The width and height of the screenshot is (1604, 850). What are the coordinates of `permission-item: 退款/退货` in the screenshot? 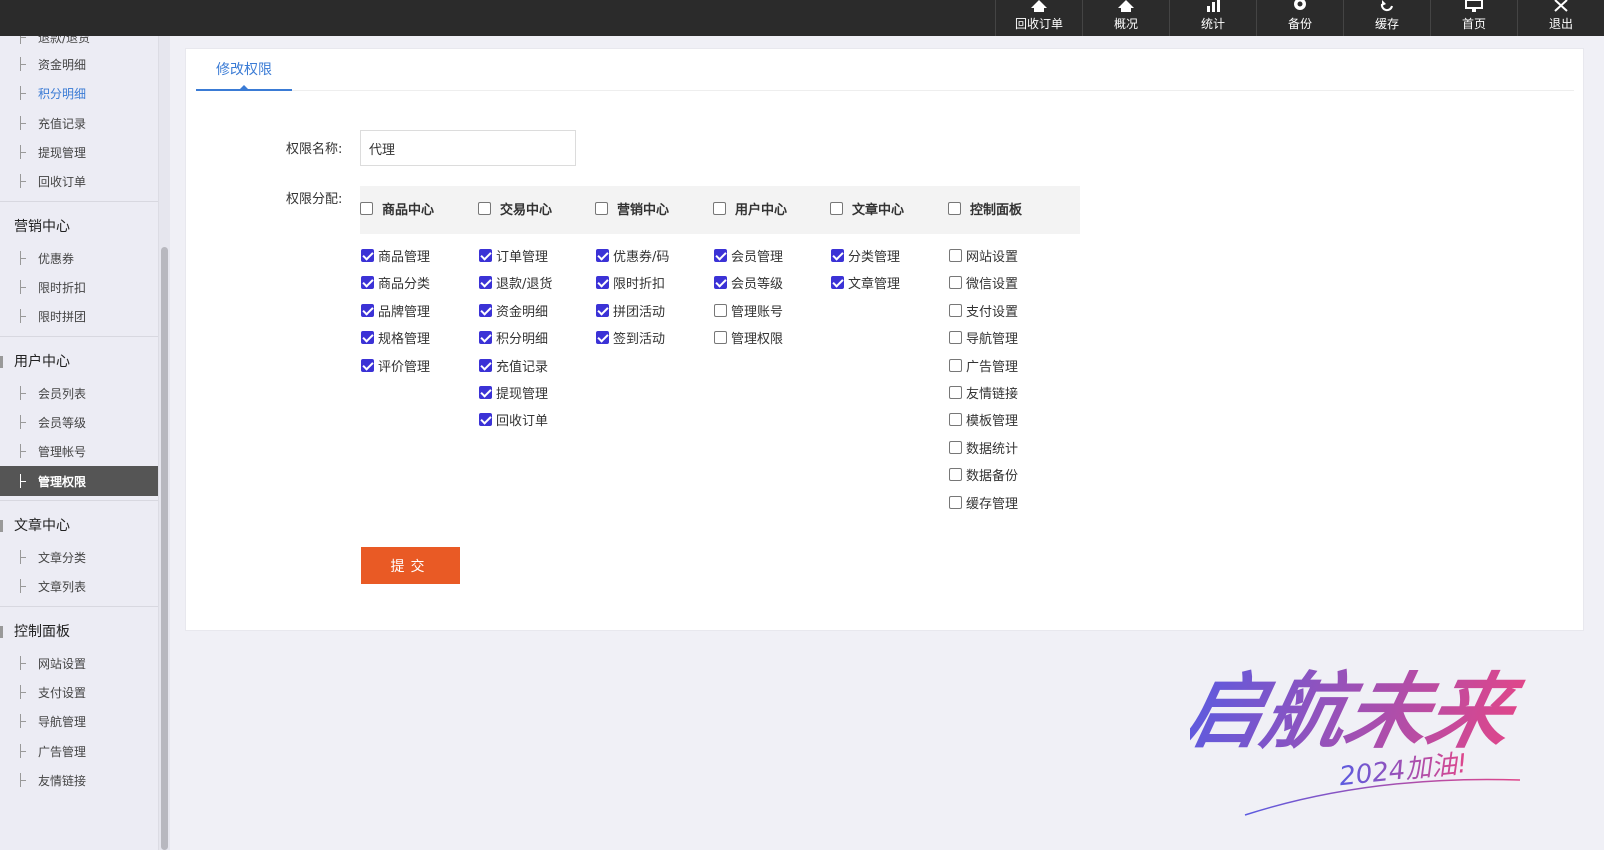 It's located at (515, 282).